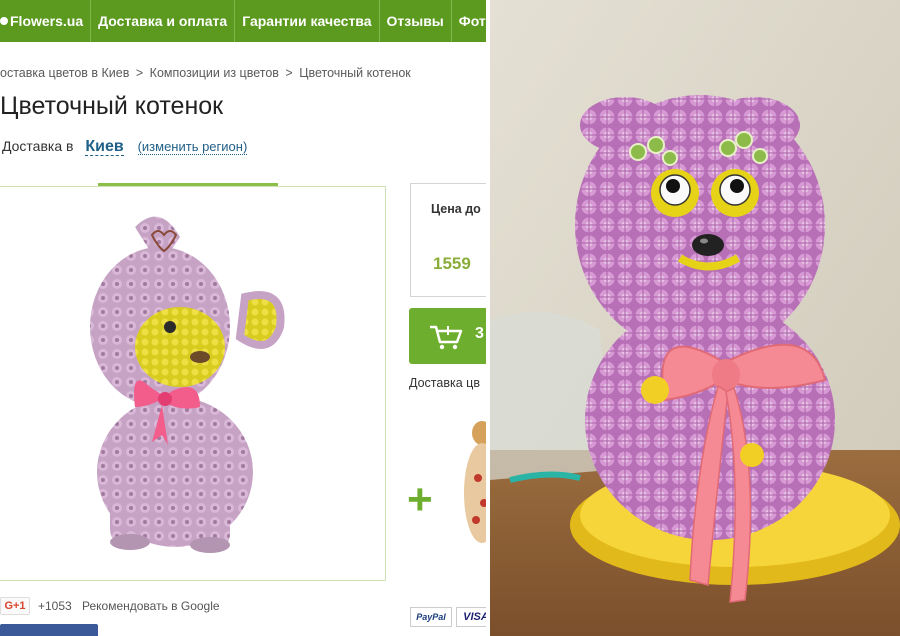  I want to click on nav-item-guarantees: Гарантии качества, so click(307, 21).